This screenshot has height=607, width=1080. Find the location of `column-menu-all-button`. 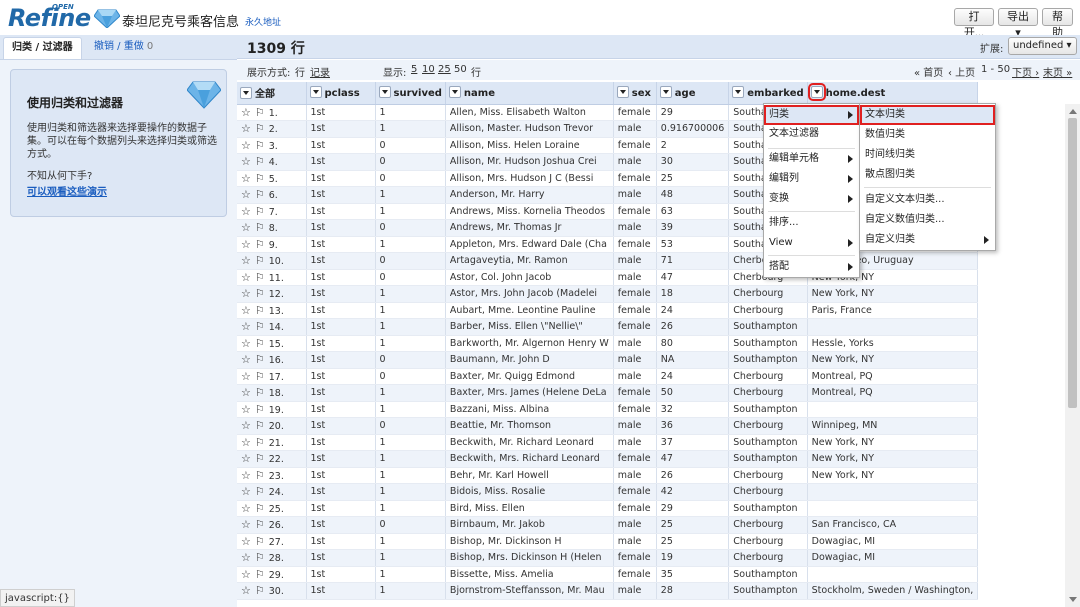

column-menu-all-button is located at coordinates (246, 93).